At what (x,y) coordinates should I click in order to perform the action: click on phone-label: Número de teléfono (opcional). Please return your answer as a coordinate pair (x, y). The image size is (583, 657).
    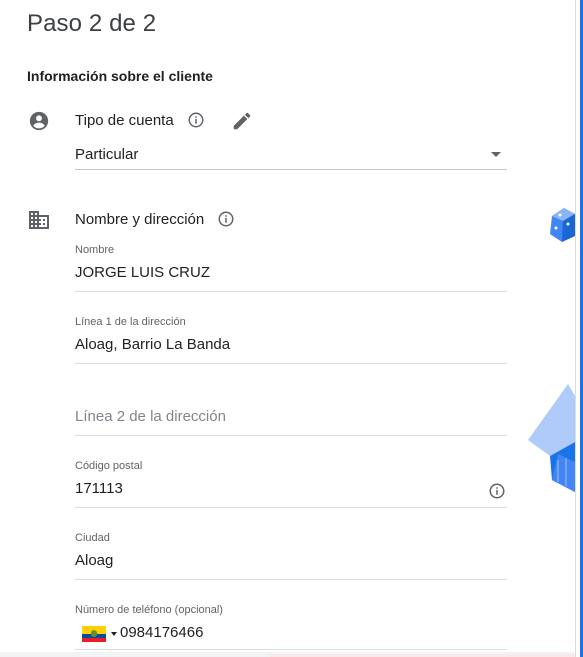
    Looking at the image, I should click on (149, 610).